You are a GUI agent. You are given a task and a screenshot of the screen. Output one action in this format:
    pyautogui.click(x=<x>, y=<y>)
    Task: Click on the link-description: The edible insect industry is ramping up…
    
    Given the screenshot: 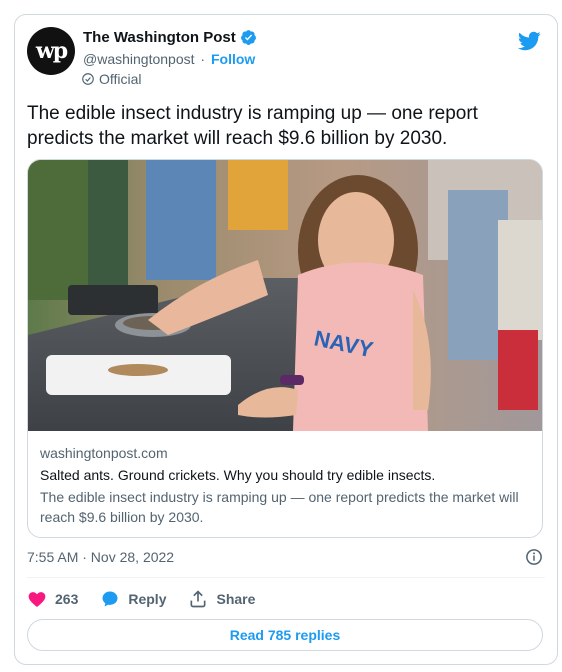 What is the action you would take?
    pyautogui.click(x=279, y=507)
    